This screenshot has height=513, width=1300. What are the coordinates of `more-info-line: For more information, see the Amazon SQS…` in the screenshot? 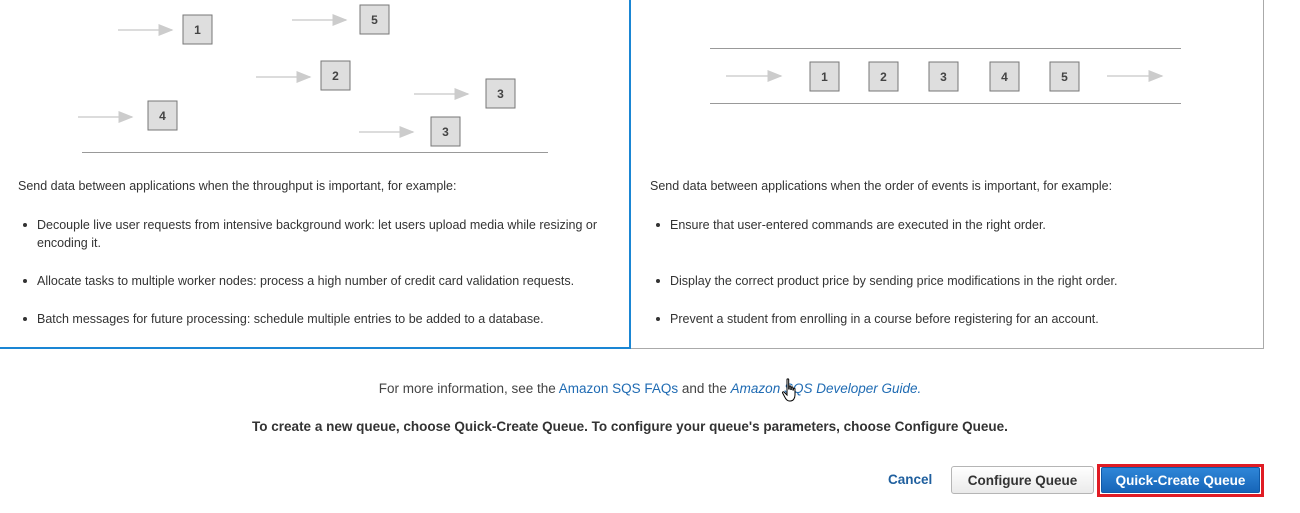 It's located at (650, 388).